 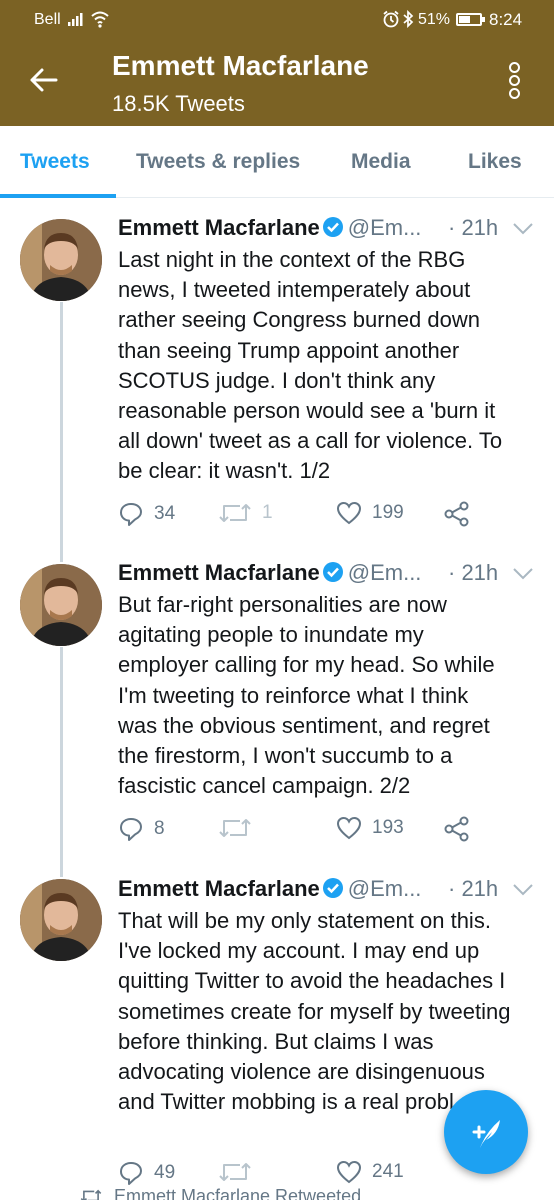 I want to click on like-button: 199, so click(x=370, y=513).